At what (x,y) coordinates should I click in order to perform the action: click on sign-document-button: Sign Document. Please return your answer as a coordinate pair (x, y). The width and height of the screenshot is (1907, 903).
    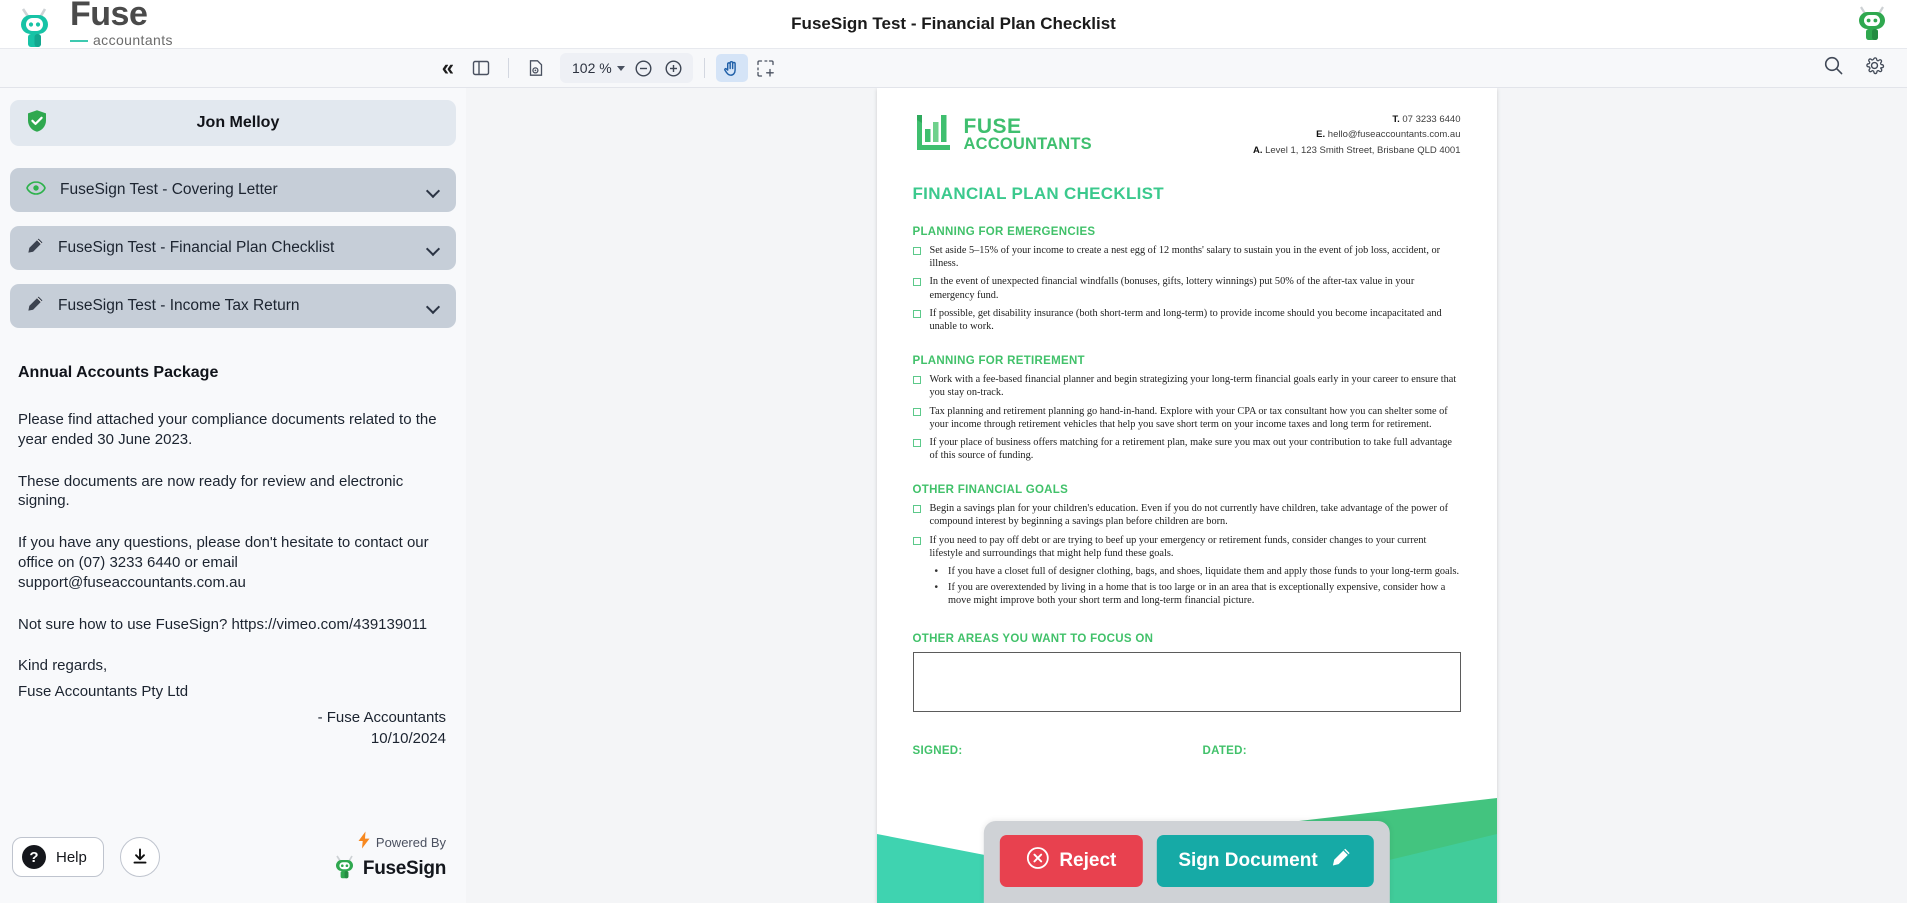
    Looking at the image, I should click on (1265, 861).